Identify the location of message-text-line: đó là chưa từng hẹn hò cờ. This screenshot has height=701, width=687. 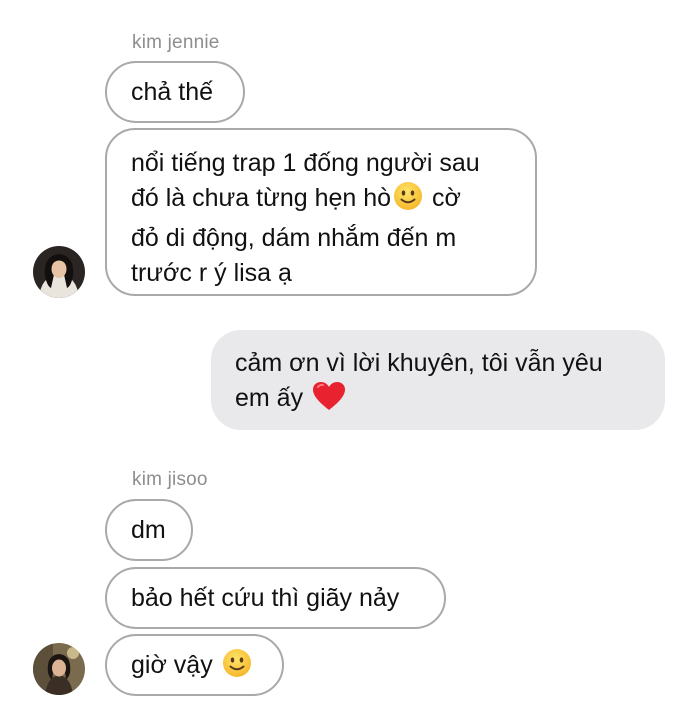
(321, 201).